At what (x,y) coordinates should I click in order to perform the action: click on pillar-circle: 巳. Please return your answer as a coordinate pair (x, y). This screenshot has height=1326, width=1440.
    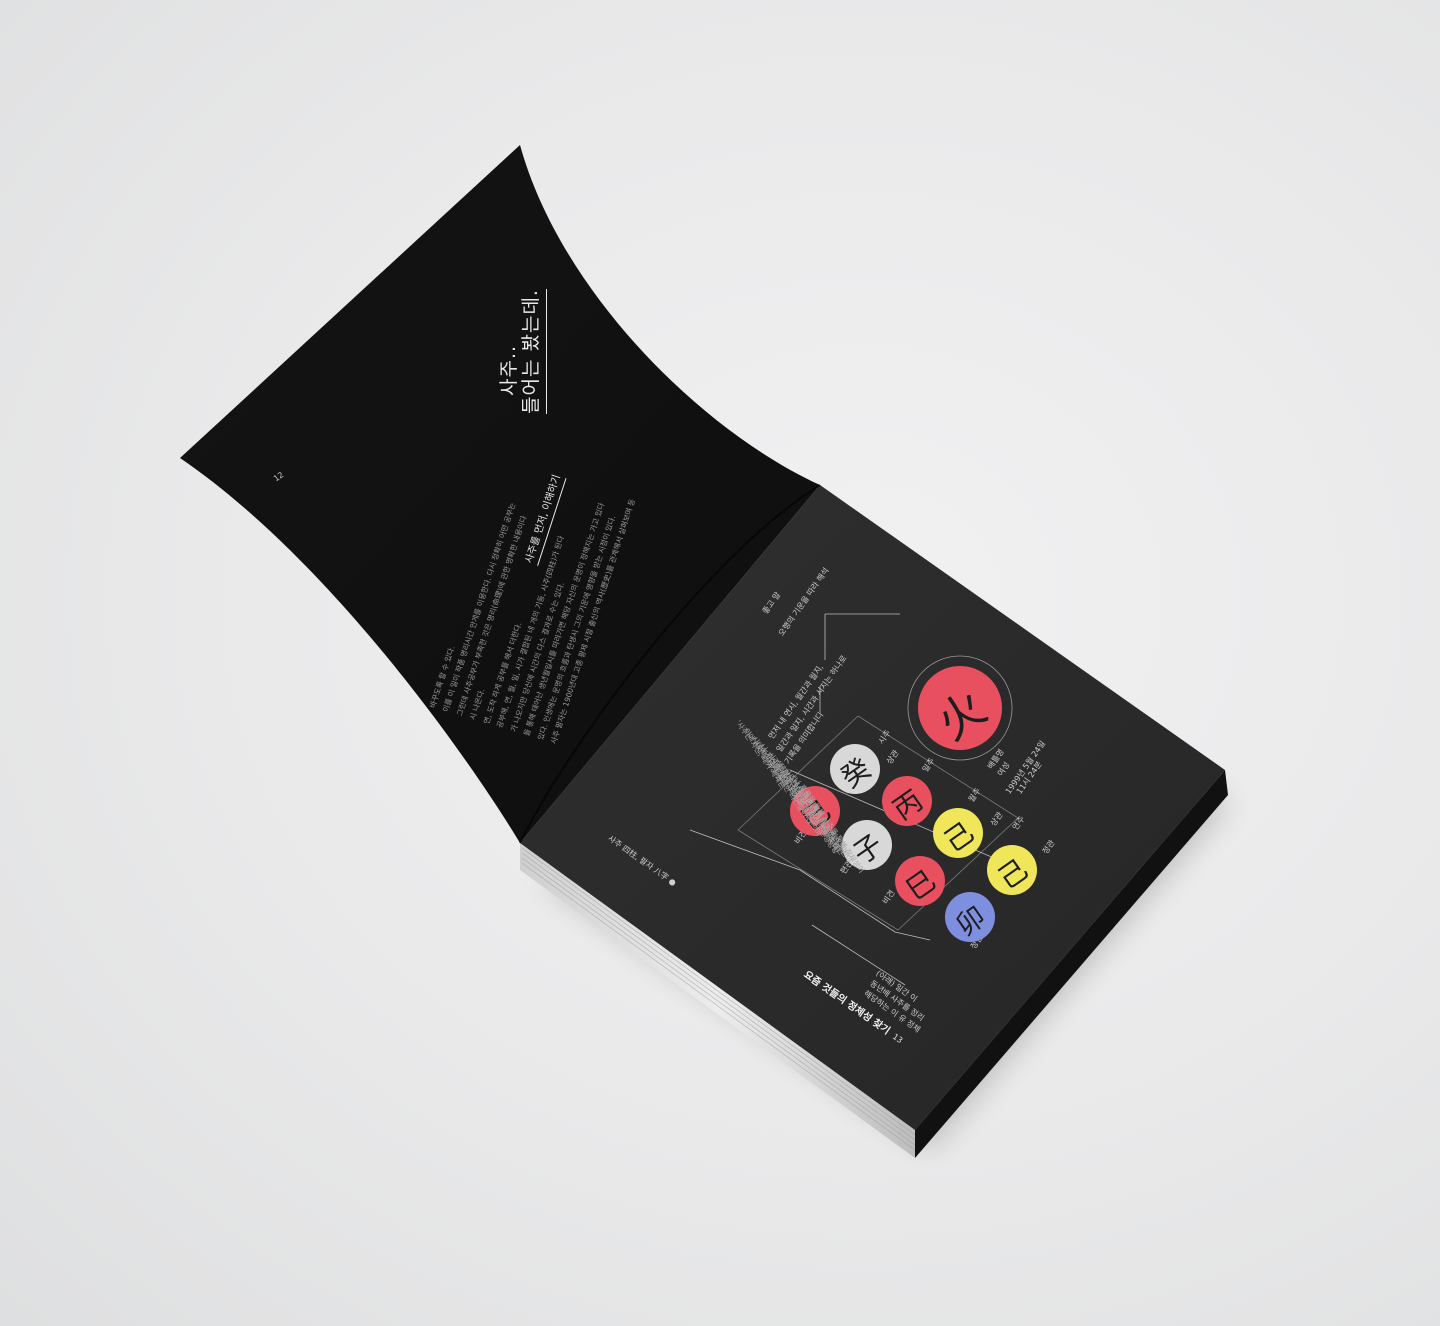
    Looking at the image, I should click on (920, 881).